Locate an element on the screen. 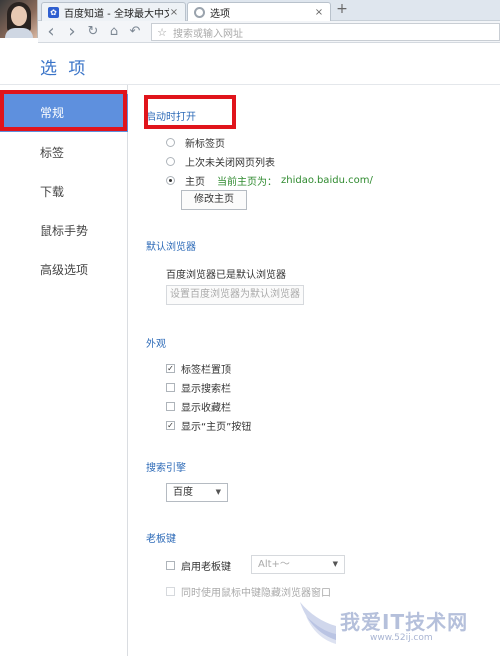 Image resolution: width=500 pixels, height=656 pixels. option-label: 显示收藏栏 is located at coordinates (206, 408).